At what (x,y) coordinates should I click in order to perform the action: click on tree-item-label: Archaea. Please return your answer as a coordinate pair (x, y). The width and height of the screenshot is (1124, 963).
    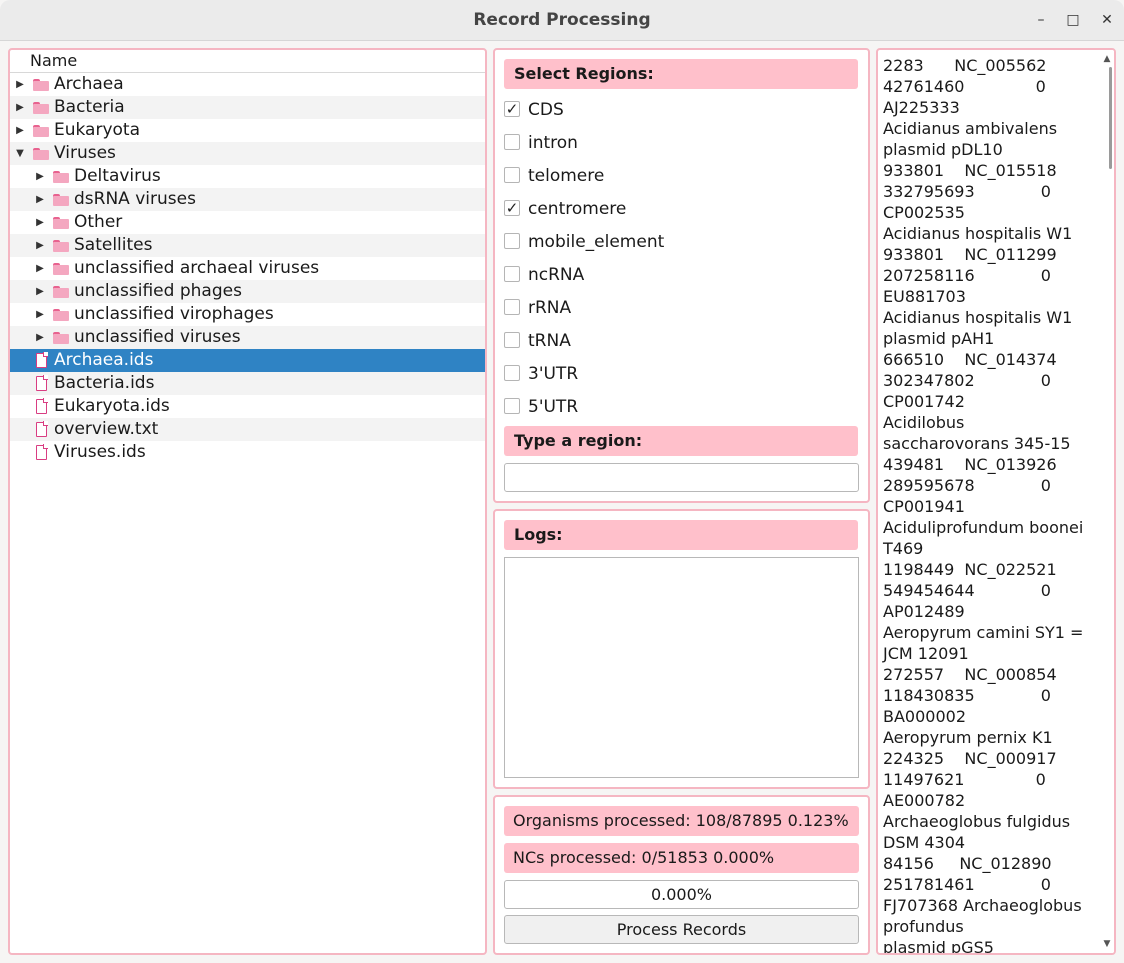
    Looking at the image, I should click on (89, 84).